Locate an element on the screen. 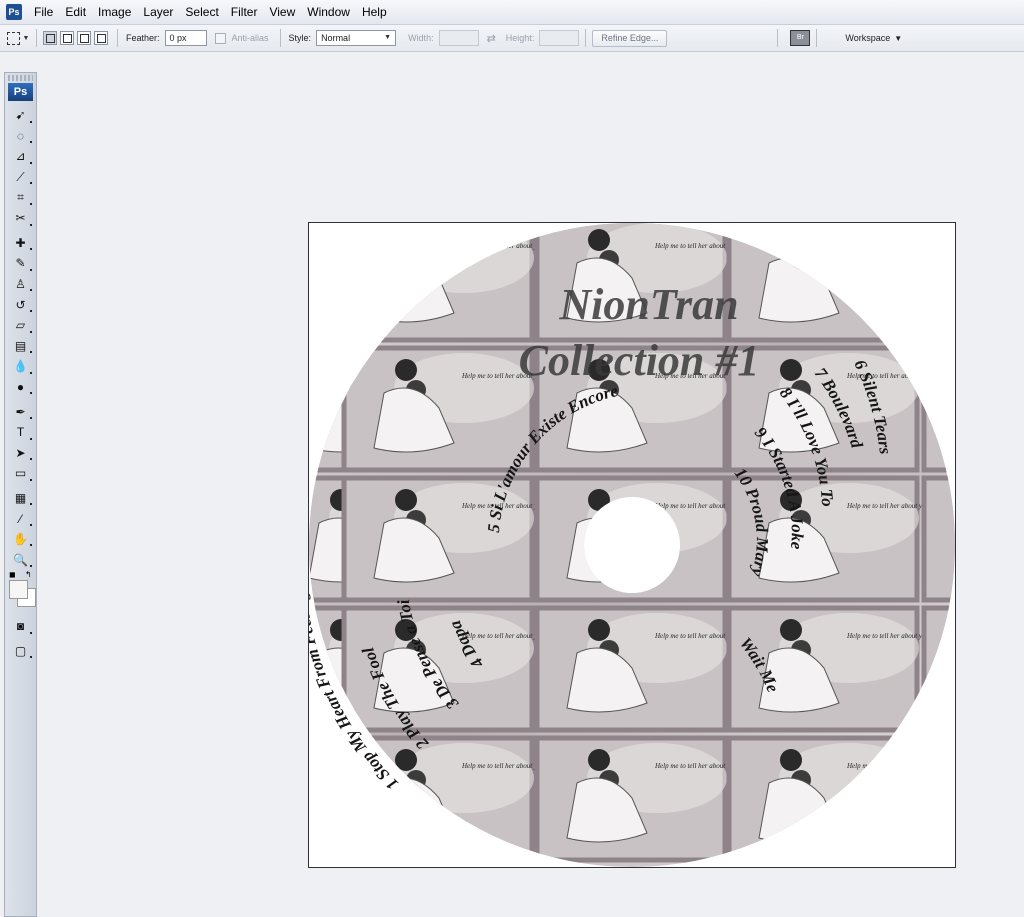 The width and height of the screenshot is (1024, 917). subtract-selection-icon is located at coordinates (84, 38).